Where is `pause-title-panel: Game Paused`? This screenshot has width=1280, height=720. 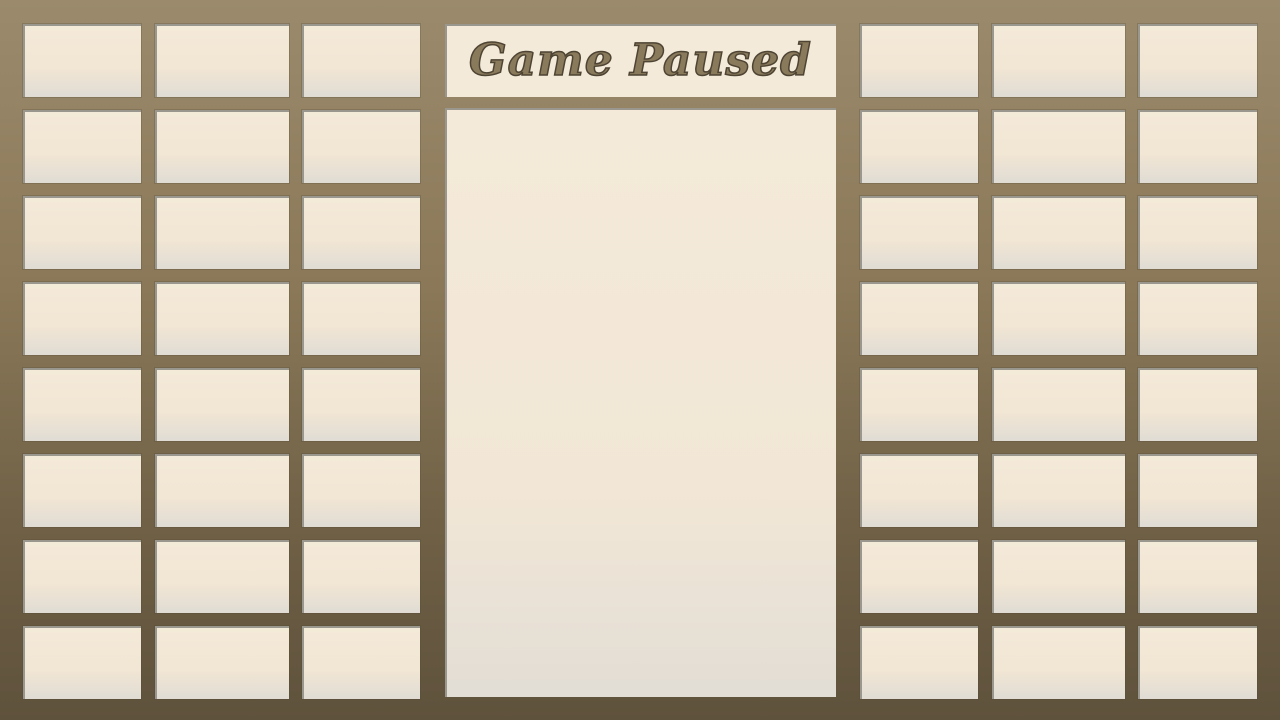 pause-title-panel: Game Paused is located at coordinates (640, 60).